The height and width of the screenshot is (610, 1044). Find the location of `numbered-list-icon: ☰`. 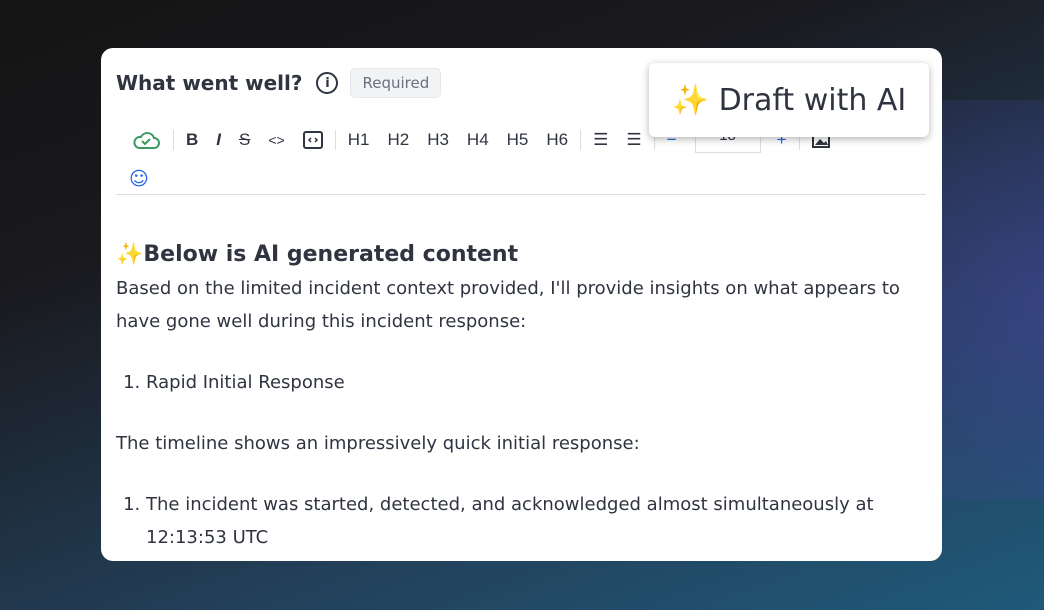

numbered-list-icon: ☰ is located at coordinates (633, 140).